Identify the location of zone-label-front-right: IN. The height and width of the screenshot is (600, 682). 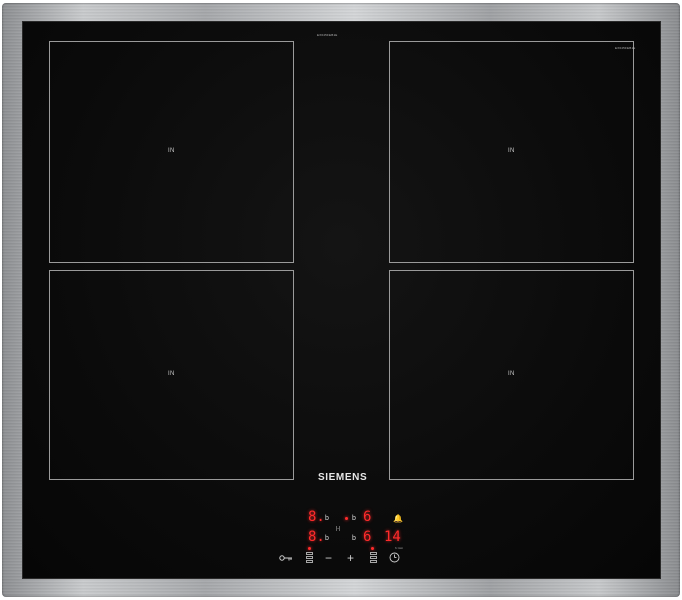
(511, 151).